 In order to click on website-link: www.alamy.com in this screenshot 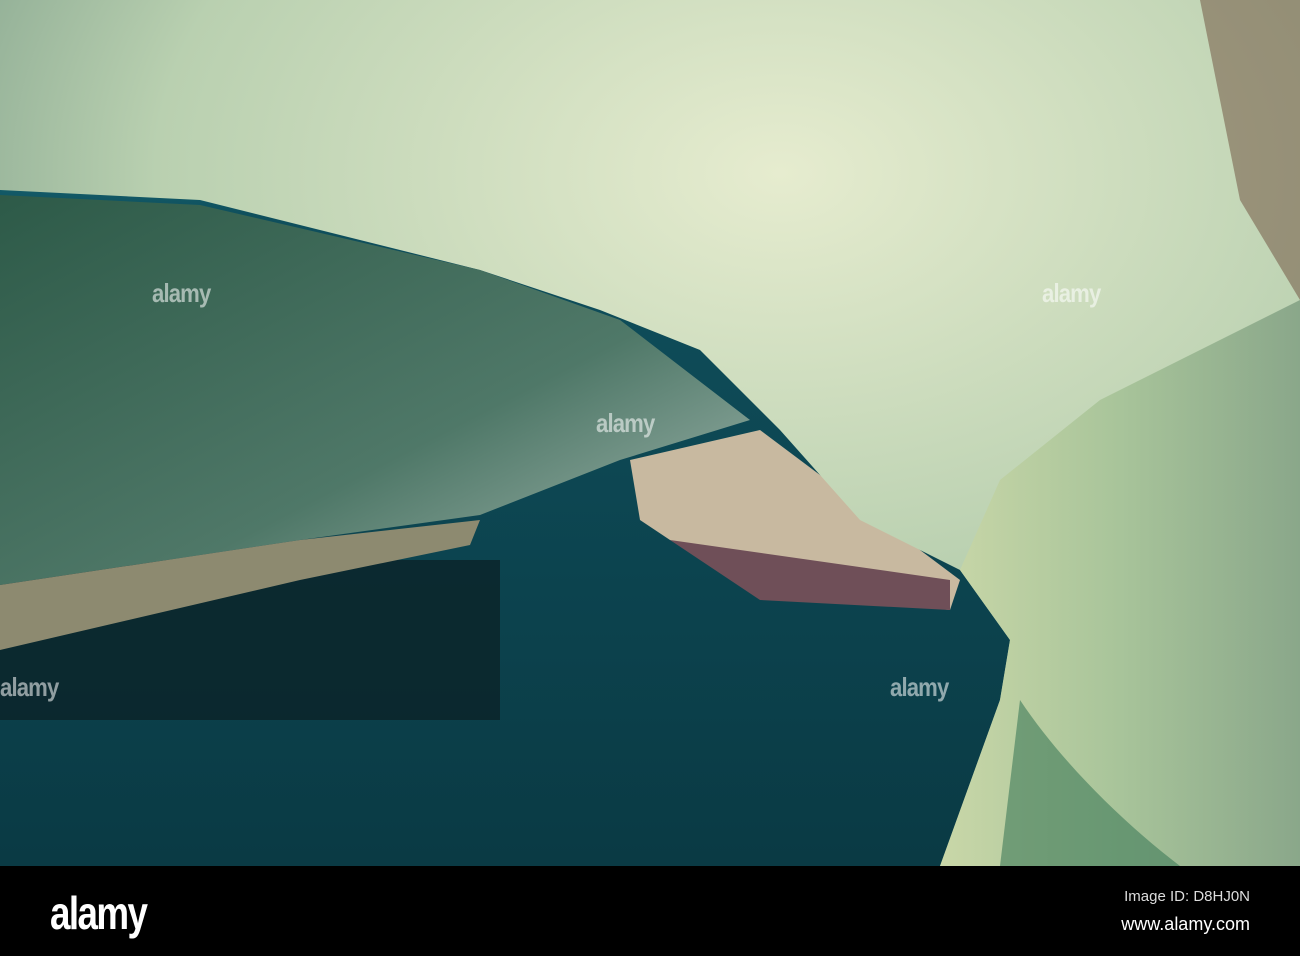, I will do `click(1185, 924)`.